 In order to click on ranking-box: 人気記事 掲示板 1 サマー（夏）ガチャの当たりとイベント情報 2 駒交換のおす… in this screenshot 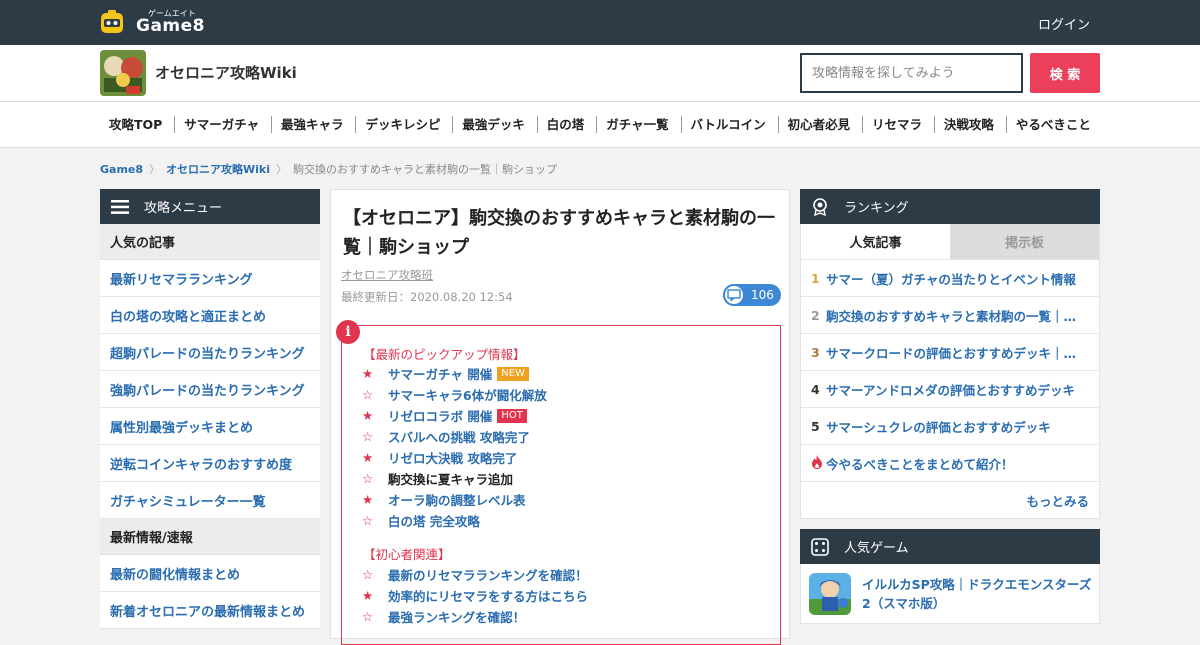, I will do `click(950, 371)`.